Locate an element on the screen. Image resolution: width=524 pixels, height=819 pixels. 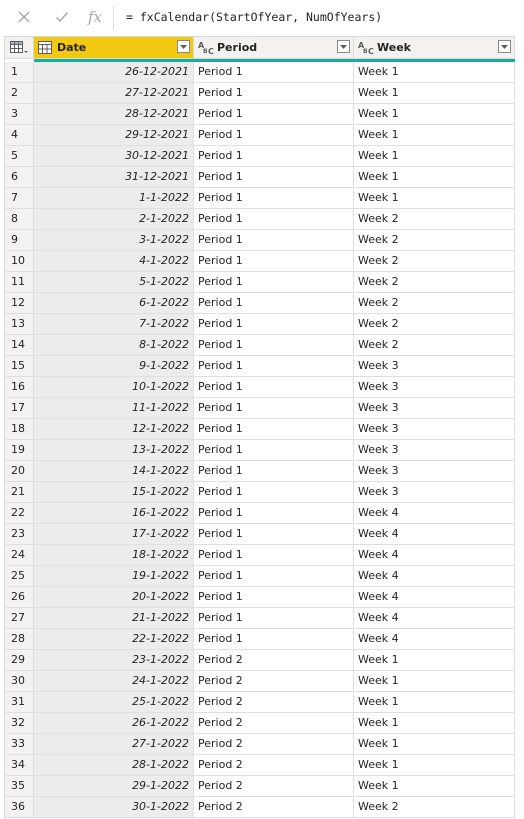
table-row: 28 22-1-2022 Period 1 Week 4 is located at coordinates (260, 639).